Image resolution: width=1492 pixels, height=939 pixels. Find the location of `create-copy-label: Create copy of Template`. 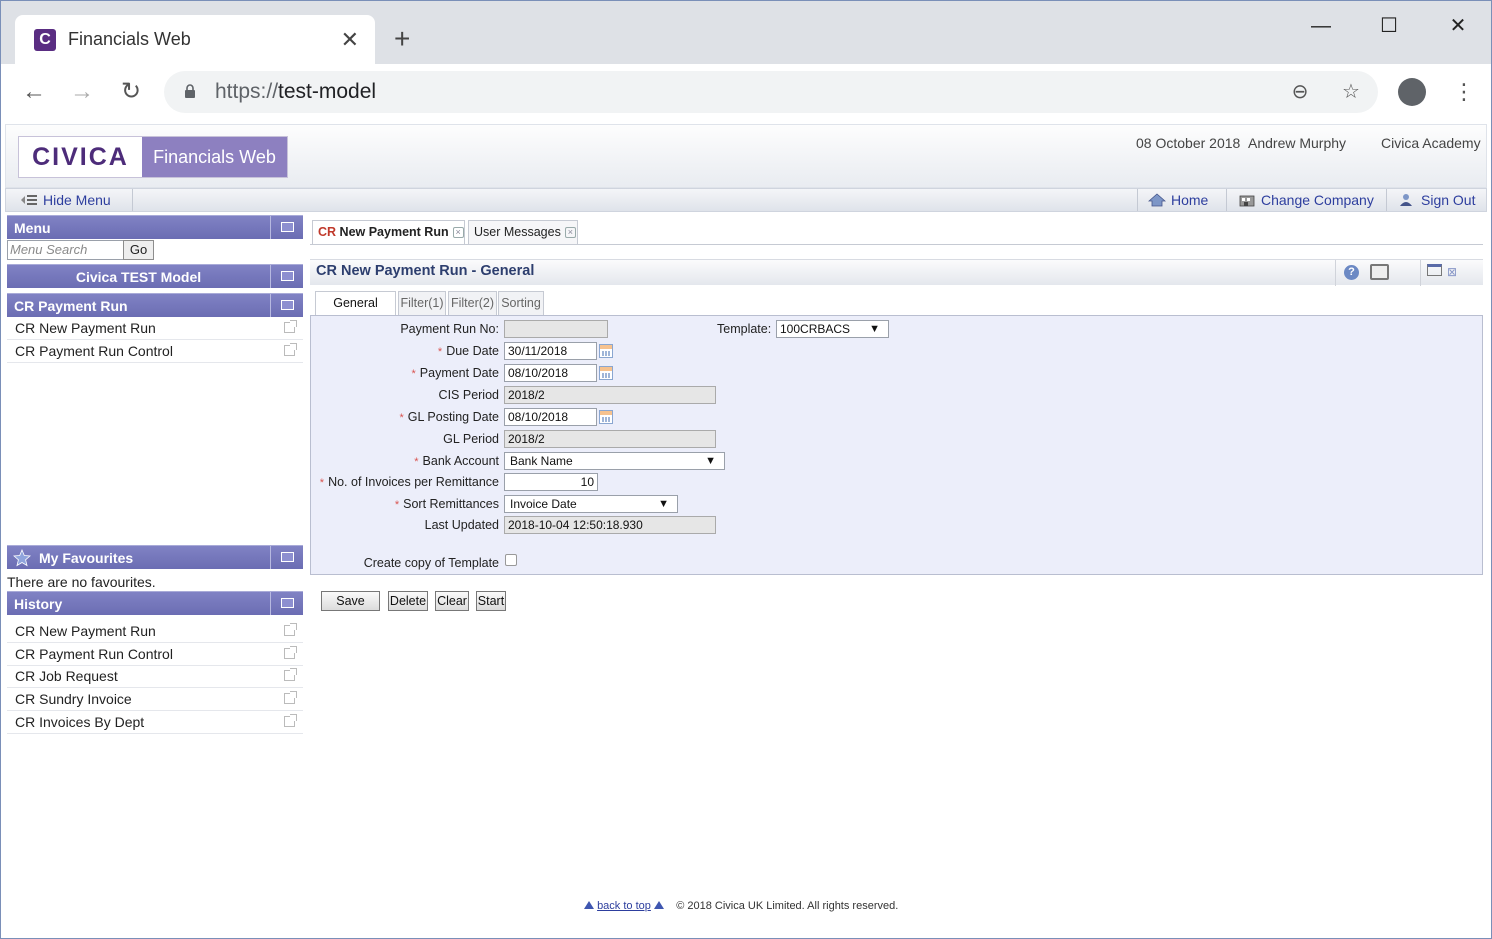

create-copy-label: Create copy of Template is located at coordinates (431, 563).